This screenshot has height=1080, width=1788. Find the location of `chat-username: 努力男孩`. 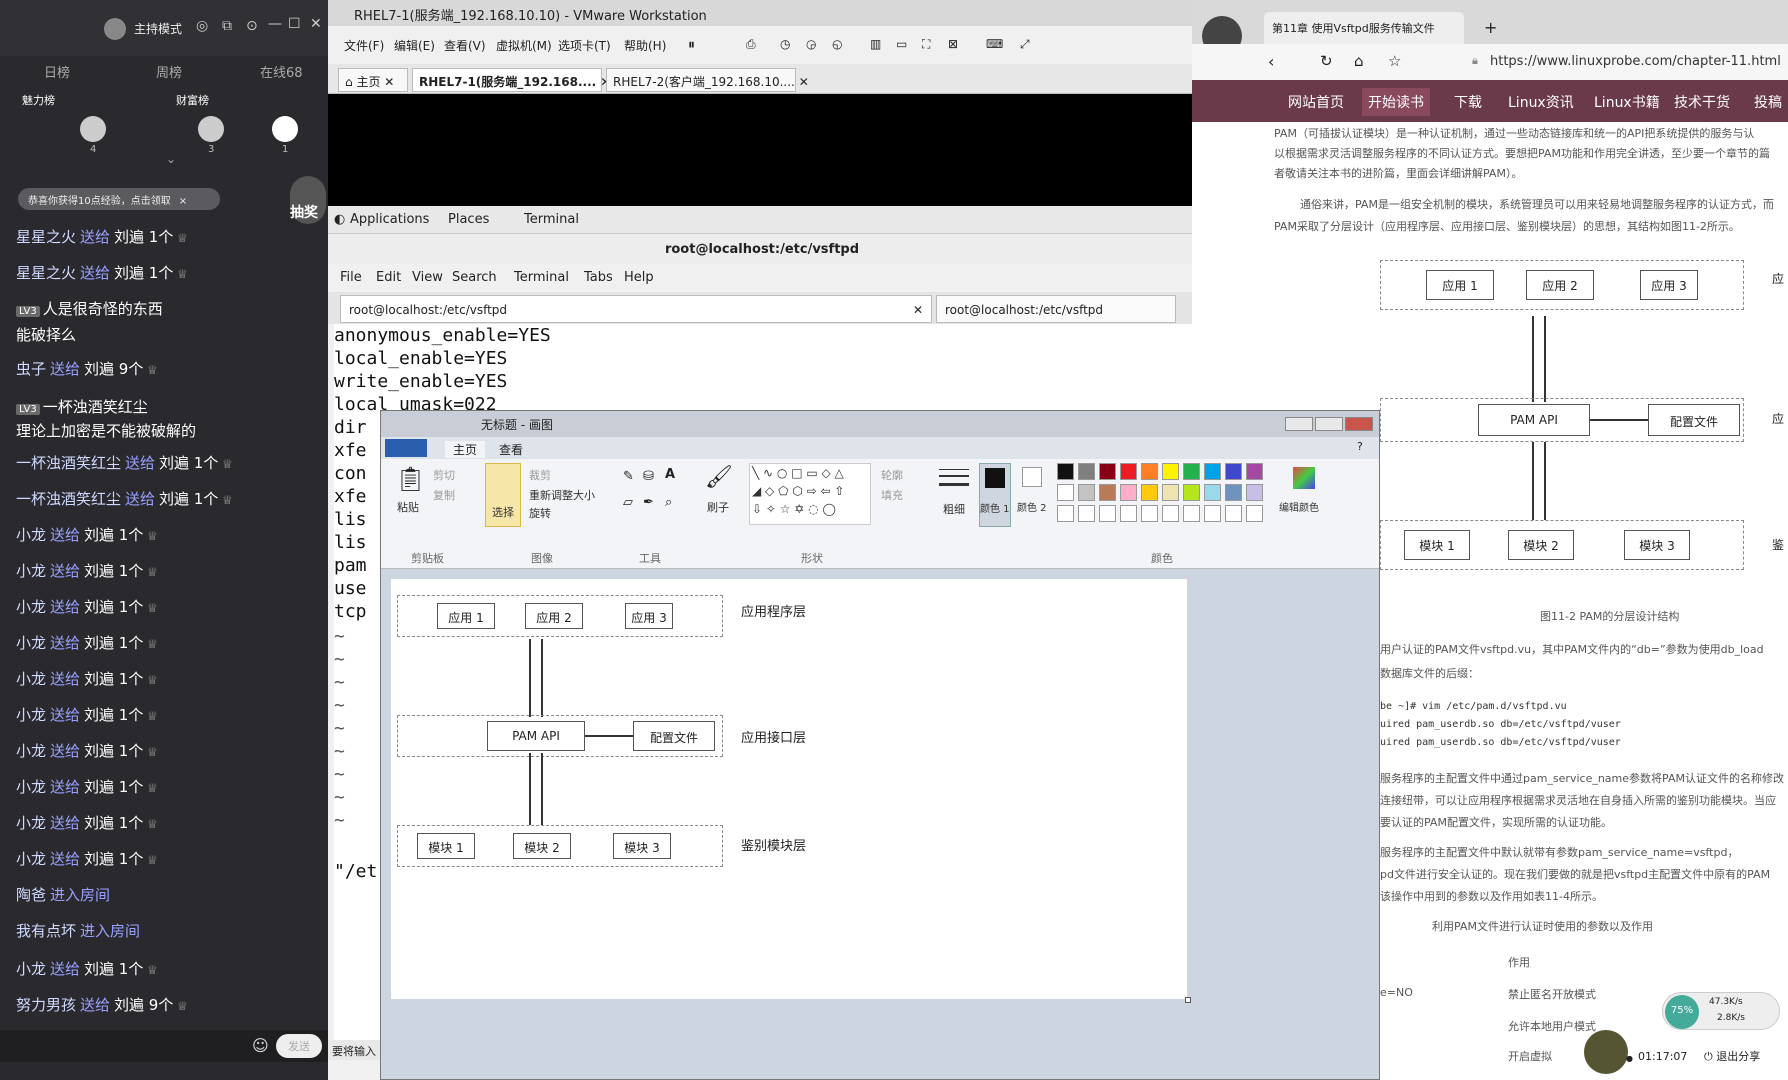

chat-username: 努力男孩 is located at coordinates (46, 1005).